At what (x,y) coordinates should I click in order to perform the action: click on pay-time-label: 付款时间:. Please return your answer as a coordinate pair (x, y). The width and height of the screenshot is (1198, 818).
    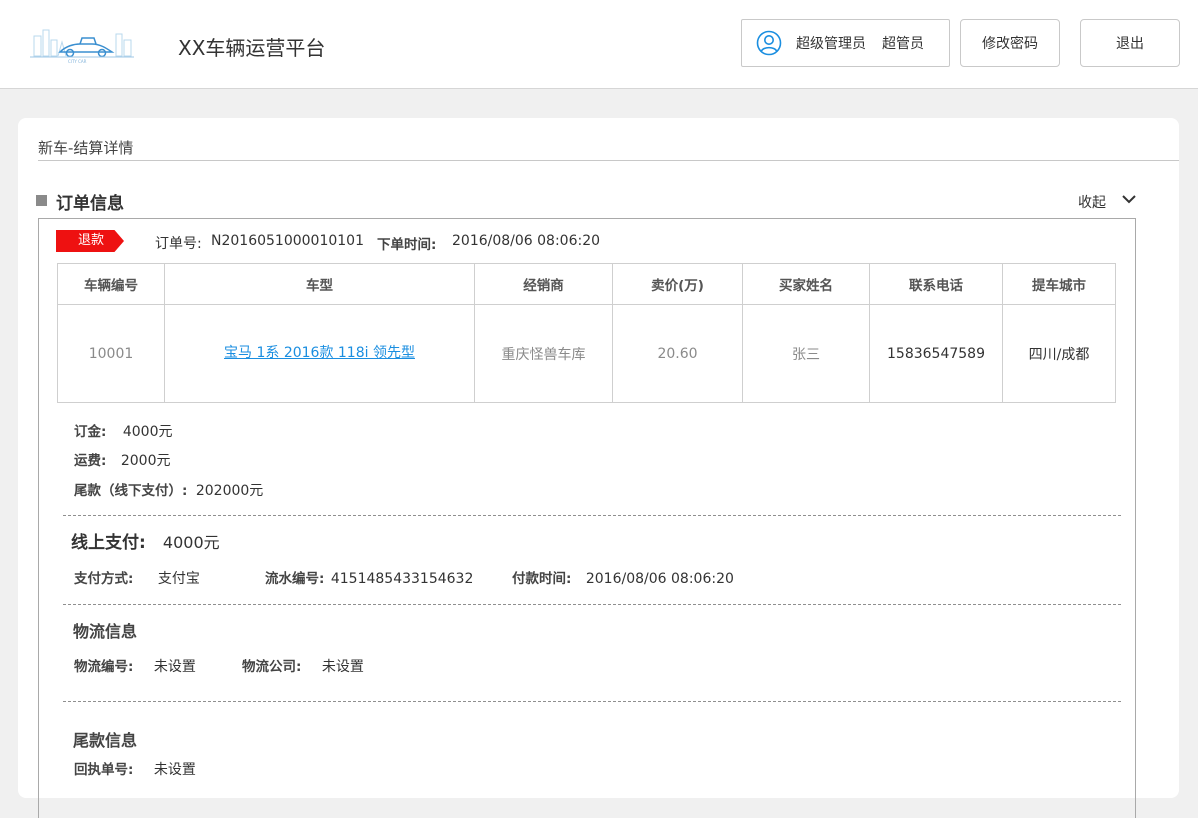
    Looking at the image, I should click on (542, 579).